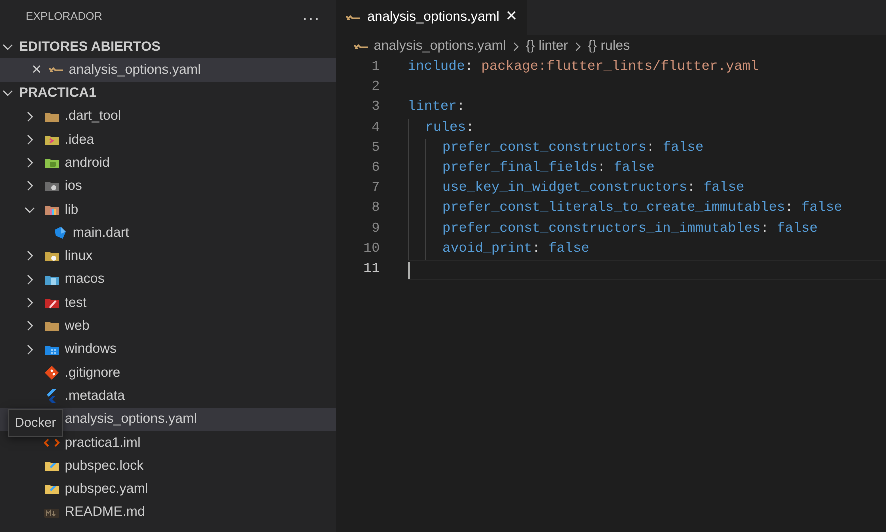 The width and height of the screenshot is (886, 532). Describe the element at coordinates (168, 512) in the screenshot. I see `file-item: README.md` at that location.